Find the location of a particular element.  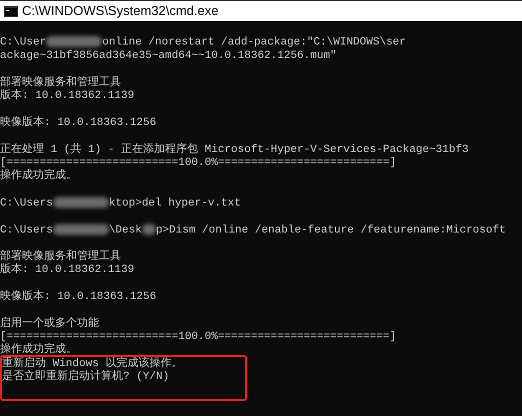

console-text: online /norestart /add-package:"C:\WINDOWS\ser is located at coordinates (254, 42).